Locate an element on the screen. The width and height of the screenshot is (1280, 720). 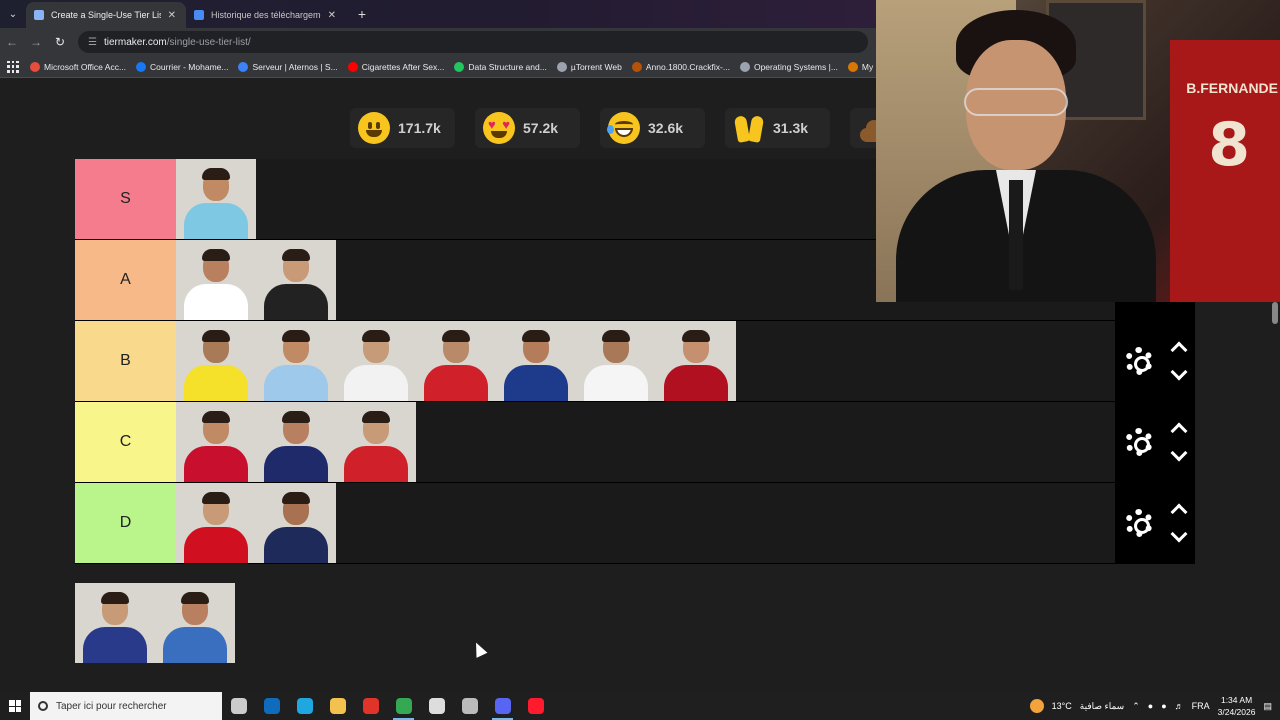
weather-icon is located at coordinates (1036, 706).